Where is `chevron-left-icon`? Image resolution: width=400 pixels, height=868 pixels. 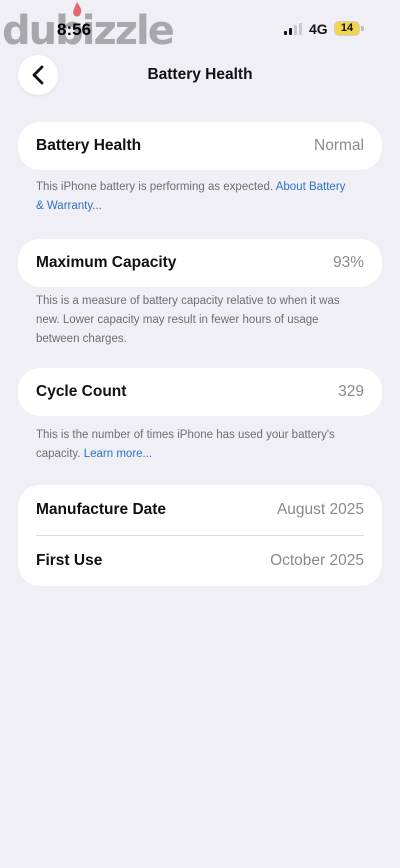
chevron-left-icon is located at coordinates (38, 75).